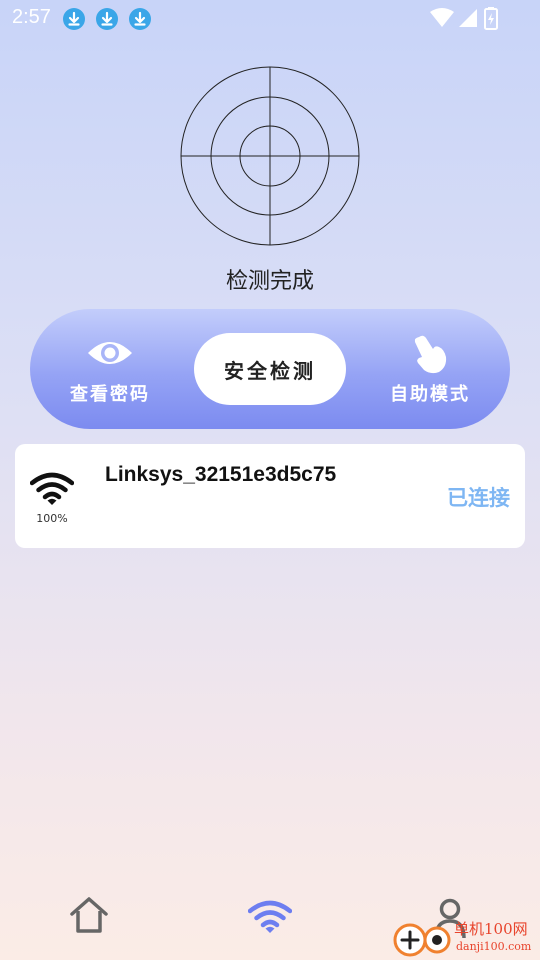 This screenshot has width=540, height=960. What do you see at coordinates (491, 929) in the screenshot?
I see `watermark-text: 单机100网` at bounding box center [491, 929].